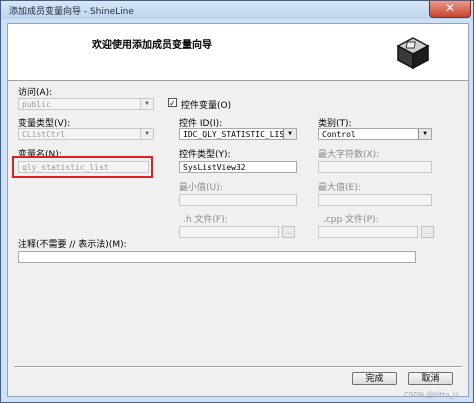 The height and width of the screenshot is (403, 474). Describe the element at coordinates (35, 93) in the screenshot. I see `access-label: 访问(A):` at that location.